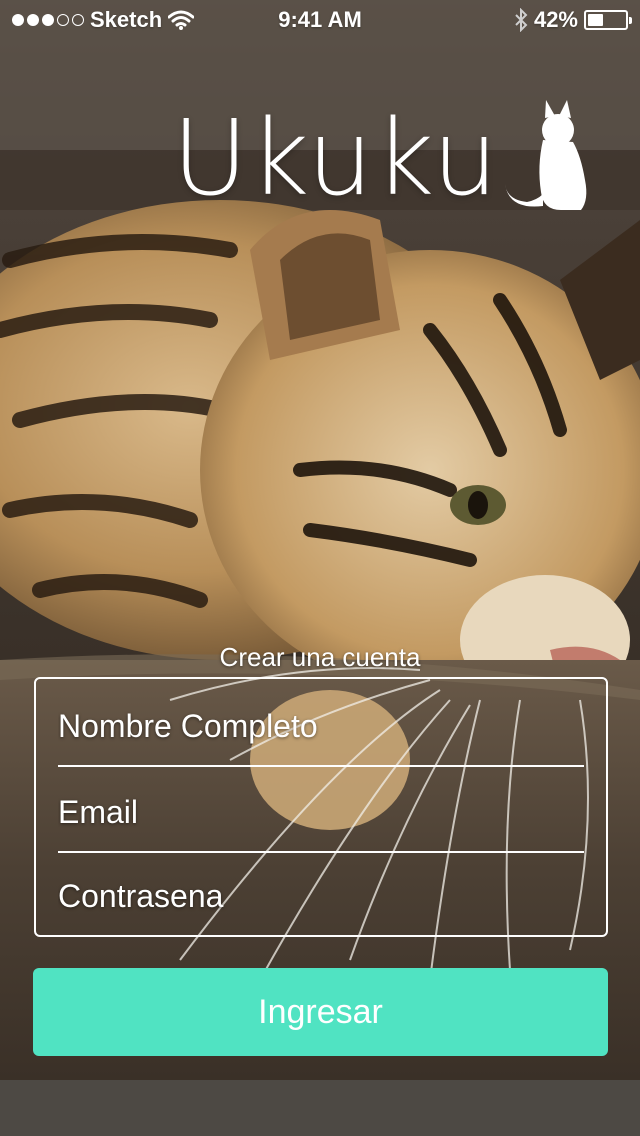 The width and height of the screenshot is (640, 1136). I want to click on battery-percentage: 42%, so click(555, 19).